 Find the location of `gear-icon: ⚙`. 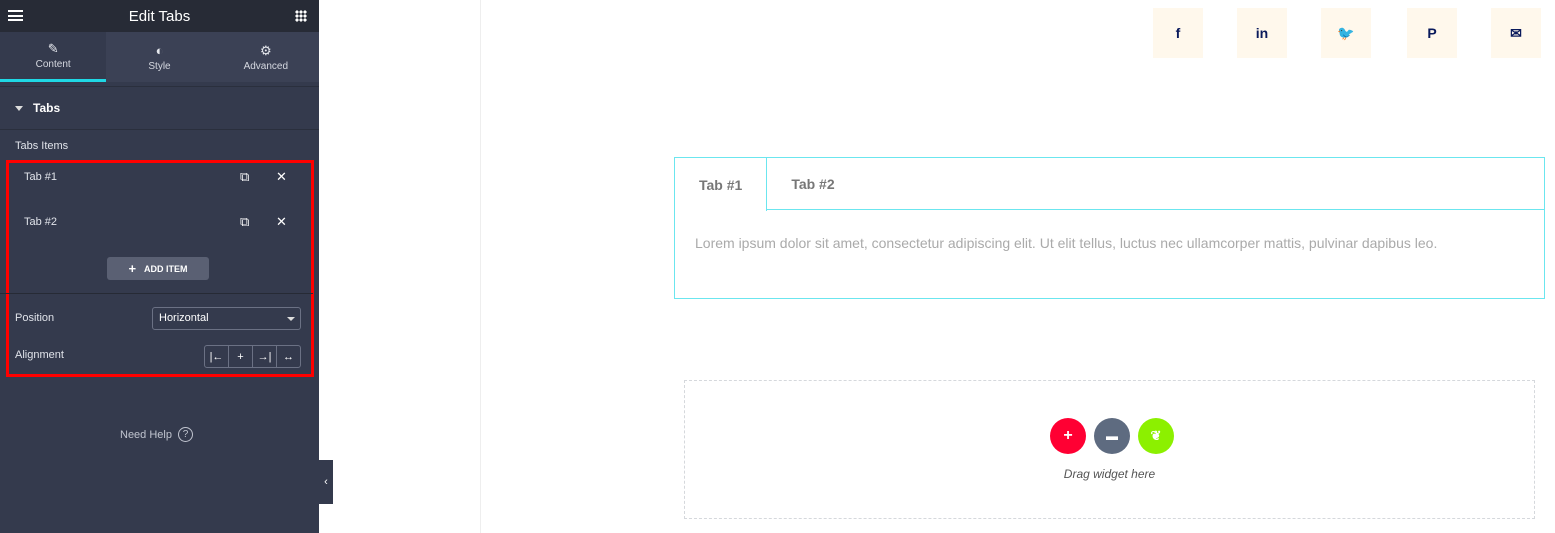

gear-icon: ⚙ is located at coordinates (265, 50).